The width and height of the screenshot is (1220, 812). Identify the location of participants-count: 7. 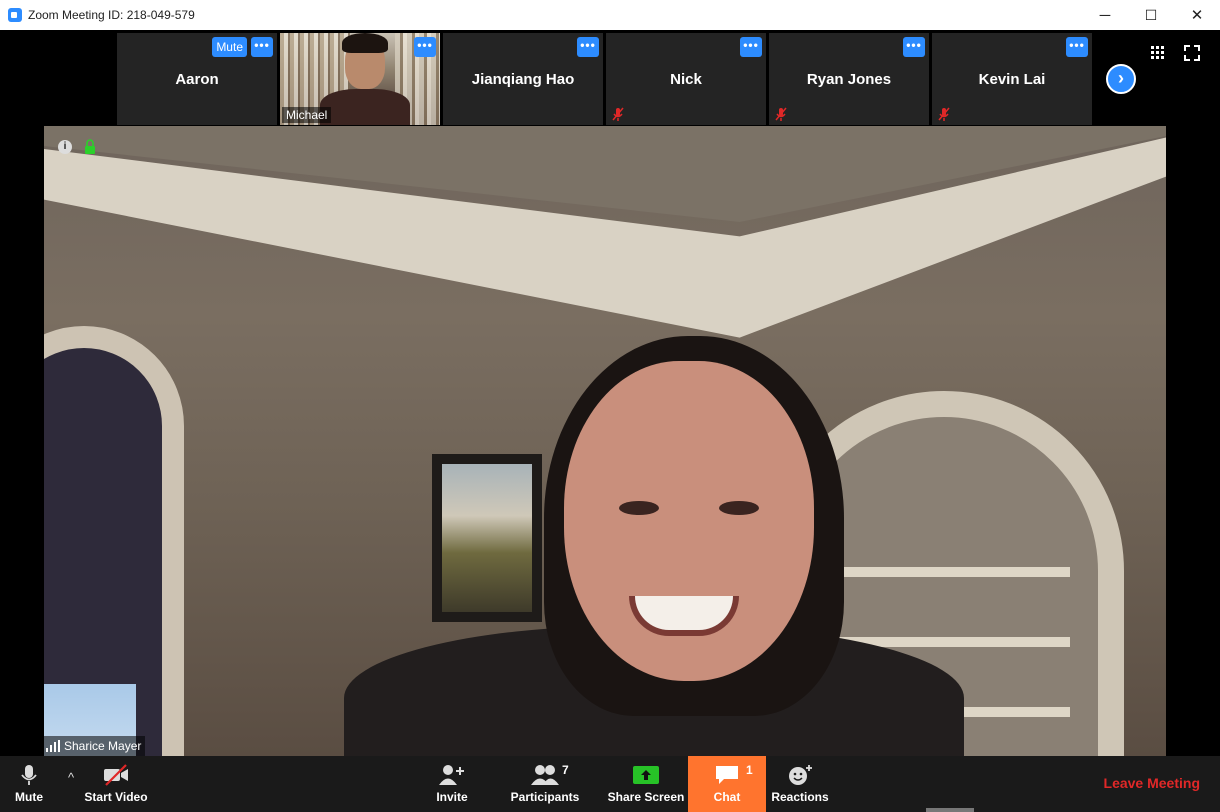
(565, 770).